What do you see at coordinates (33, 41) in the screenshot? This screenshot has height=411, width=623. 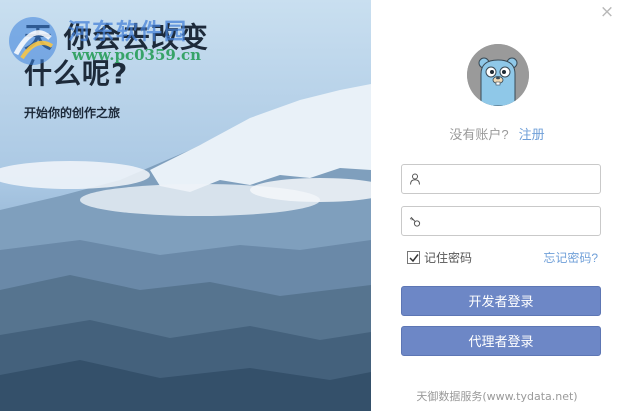 I see `watermark-logo-icon` at bounding box center [33, 41].